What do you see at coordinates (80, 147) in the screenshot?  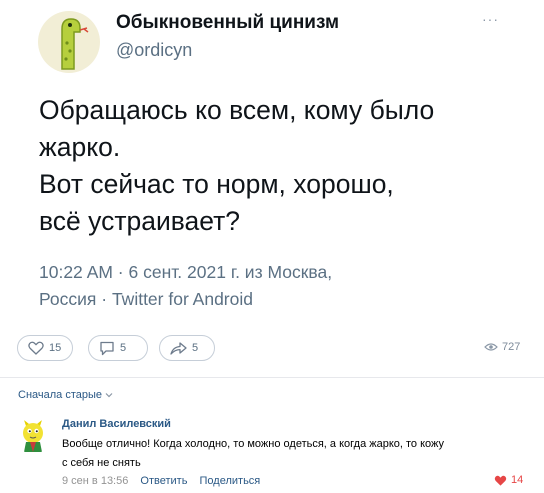 I see `tweet-text-line: жарко.` at bounding box center [80, 147].